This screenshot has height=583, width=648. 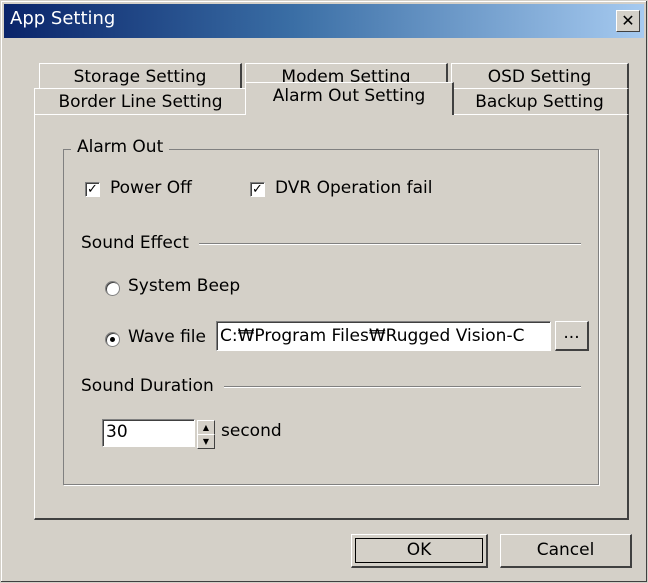 What do you see at coordinates (112, 288) in the screenshot?
I see `system-beep-radio` at bounding box center [112, 288].